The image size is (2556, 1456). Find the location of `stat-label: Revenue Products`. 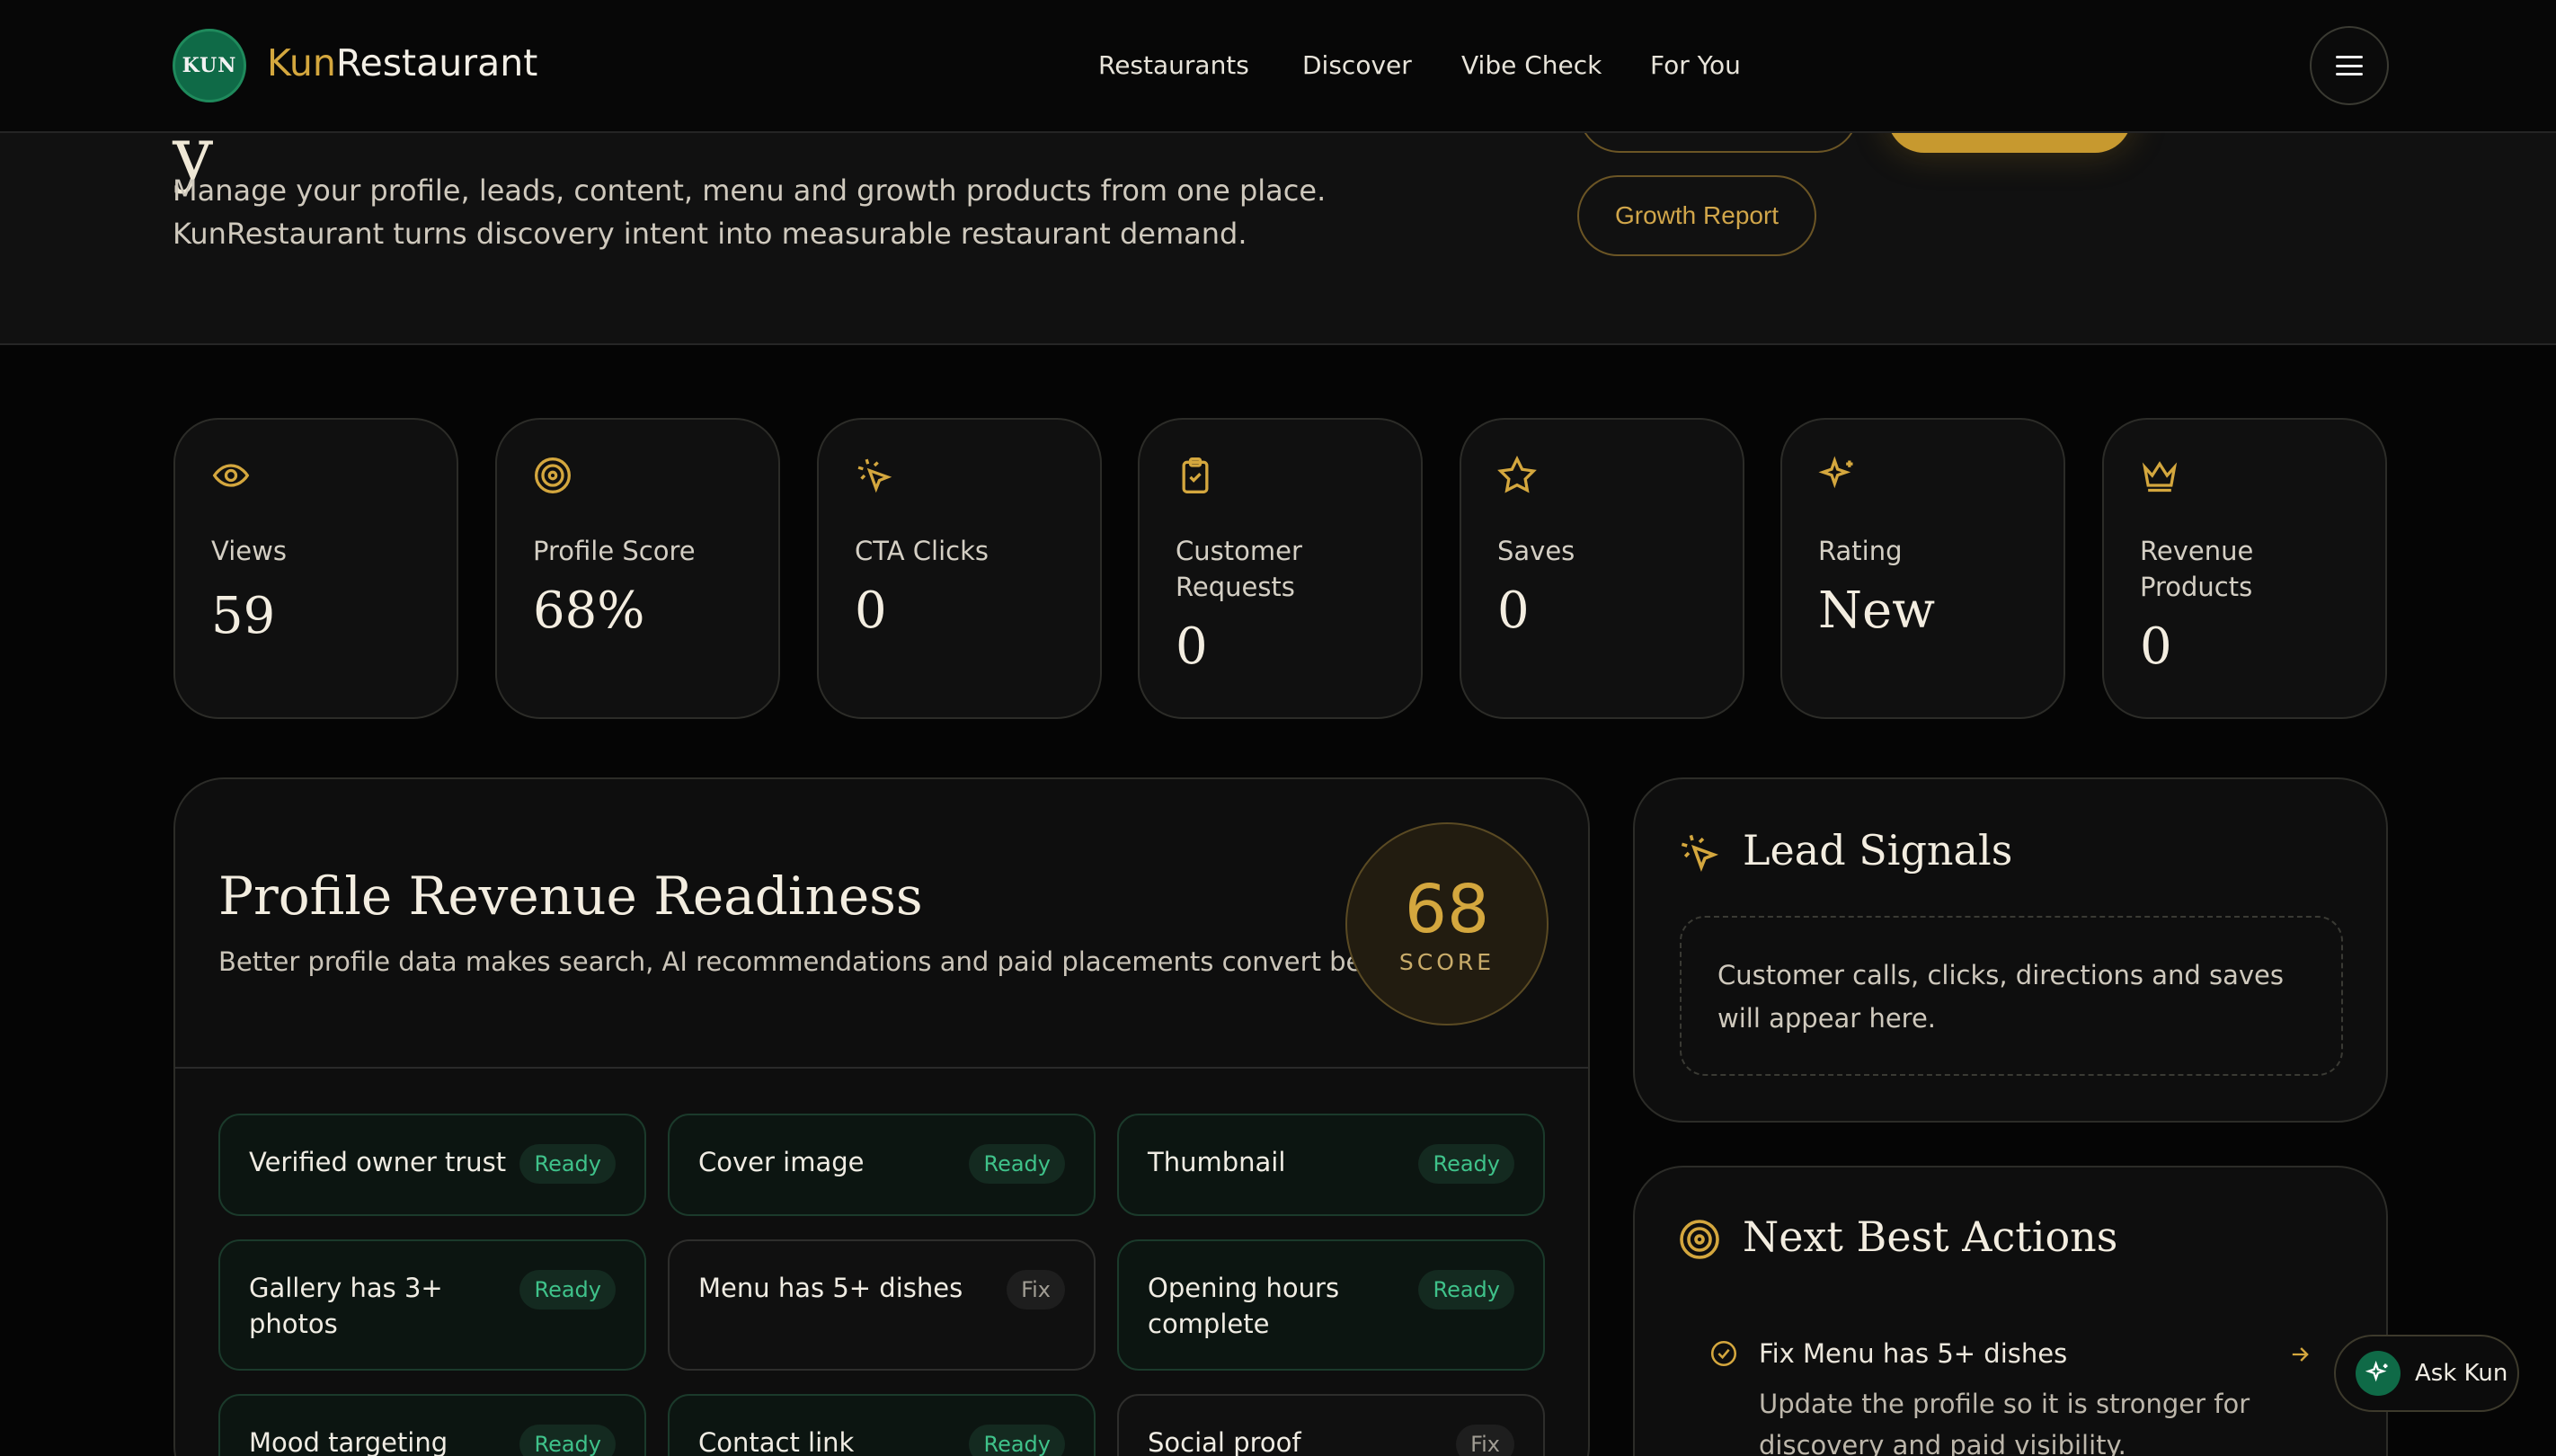

stat-label: Revenue Products is located at coordinates (2197, 569).